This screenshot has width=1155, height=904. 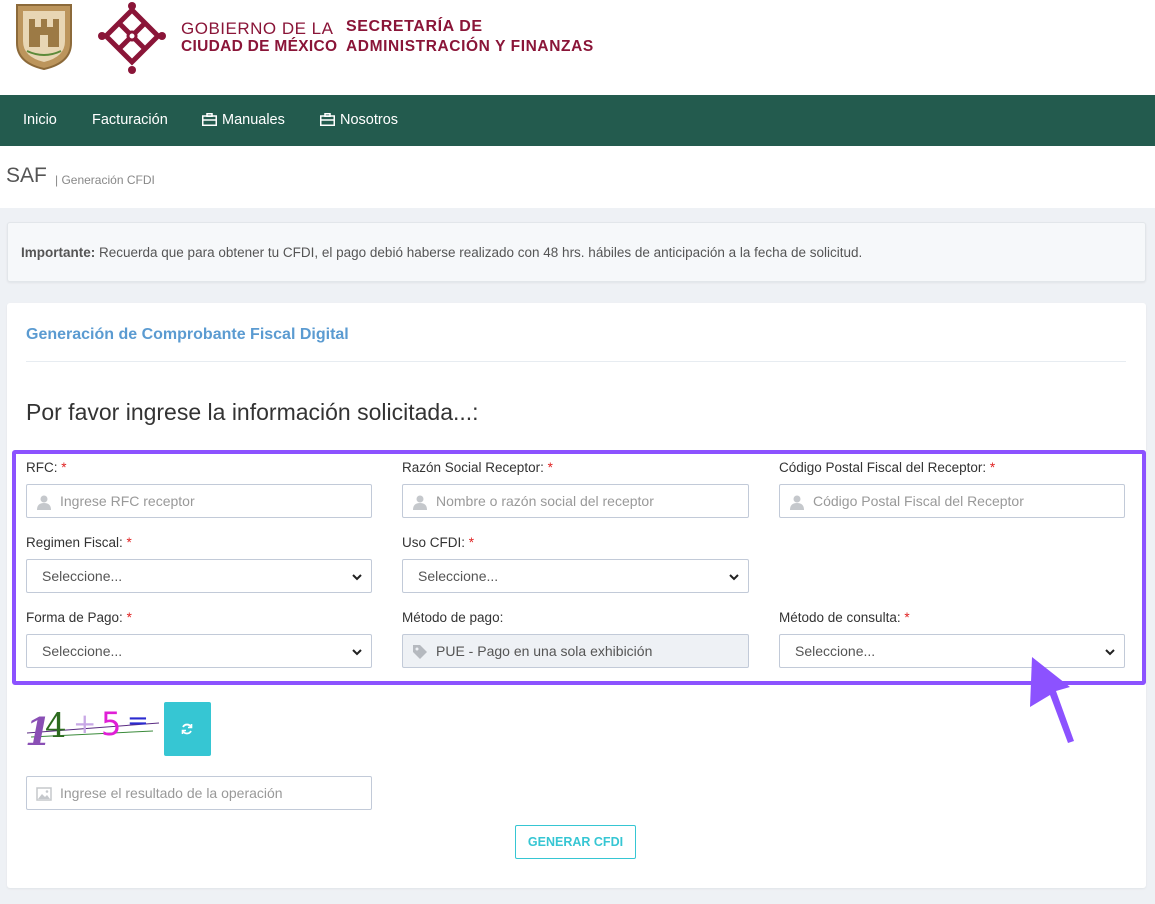 I want to click on panel-title: Generación de Comprobante Fiscal Digital, so click(x=187, y=334).